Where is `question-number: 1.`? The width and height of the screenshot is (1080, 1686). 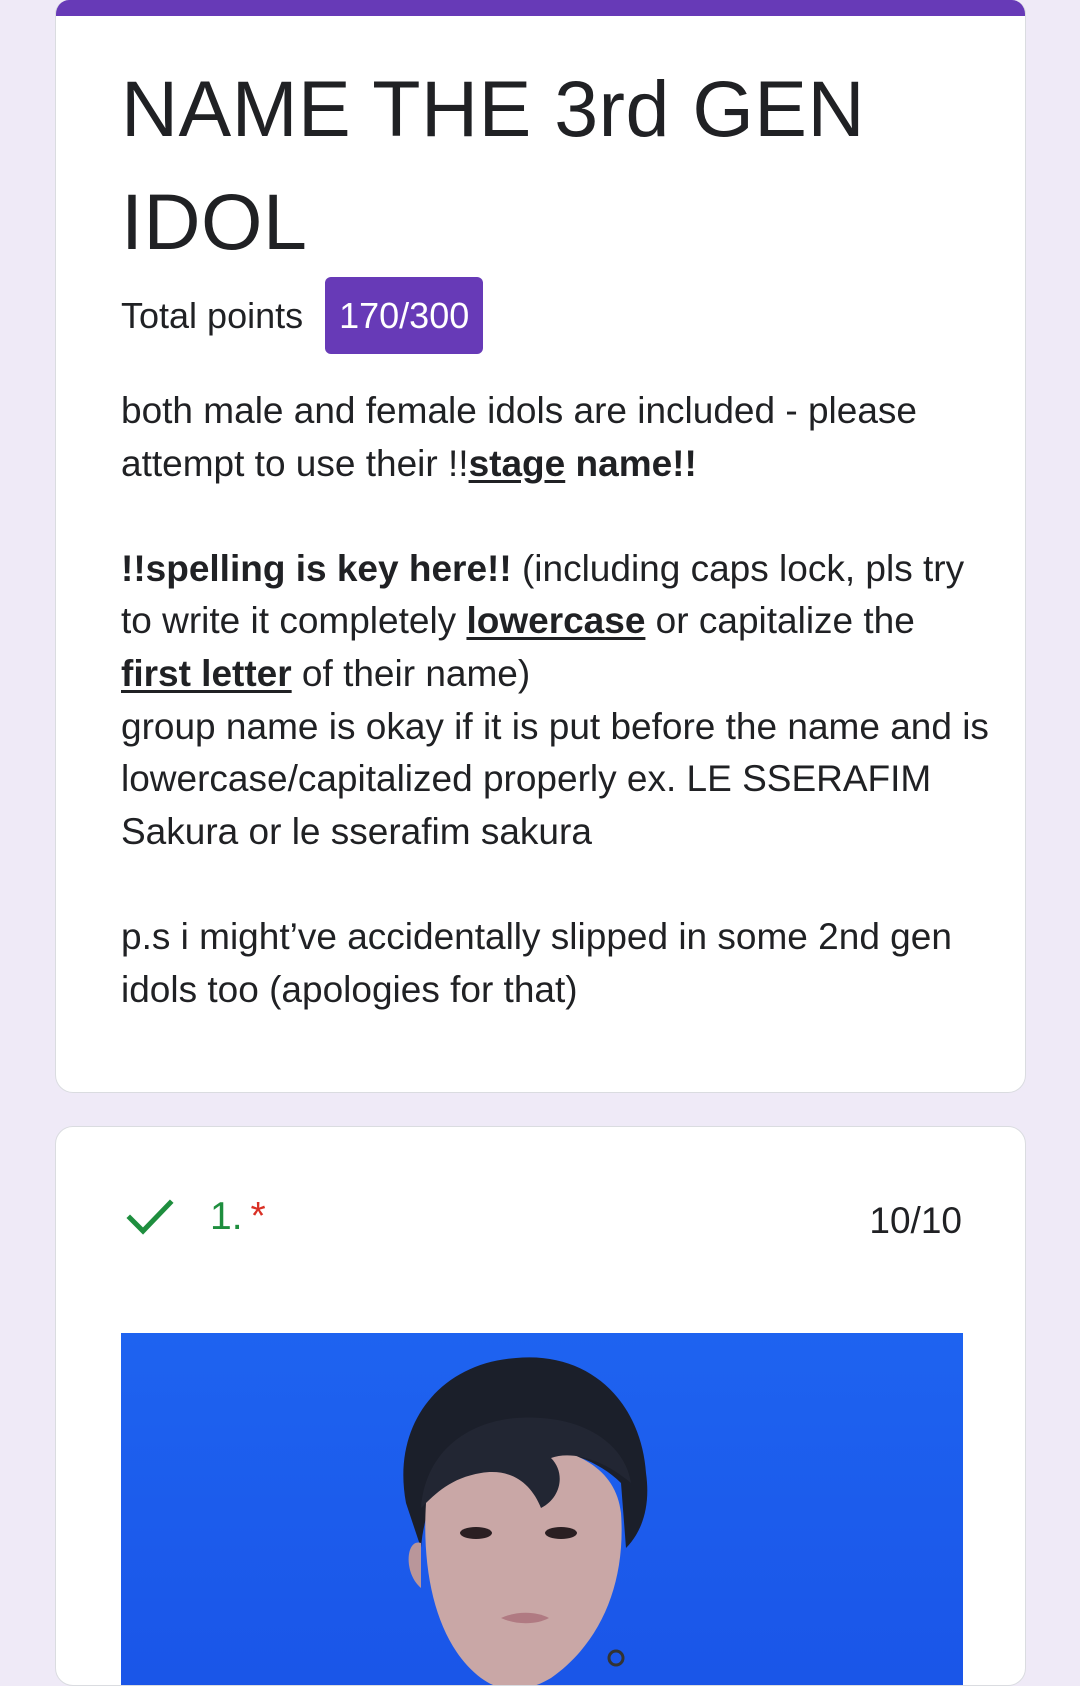 question-number: 1. is located at coordinates (226, 1216).